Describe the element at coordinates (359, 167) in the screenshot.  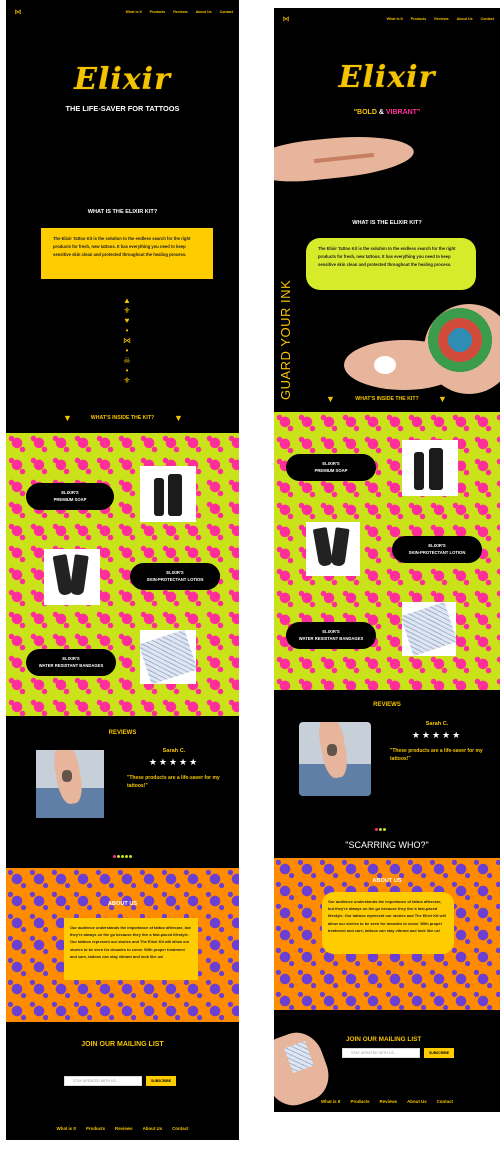
I see `hero-hand-photo` at that location.